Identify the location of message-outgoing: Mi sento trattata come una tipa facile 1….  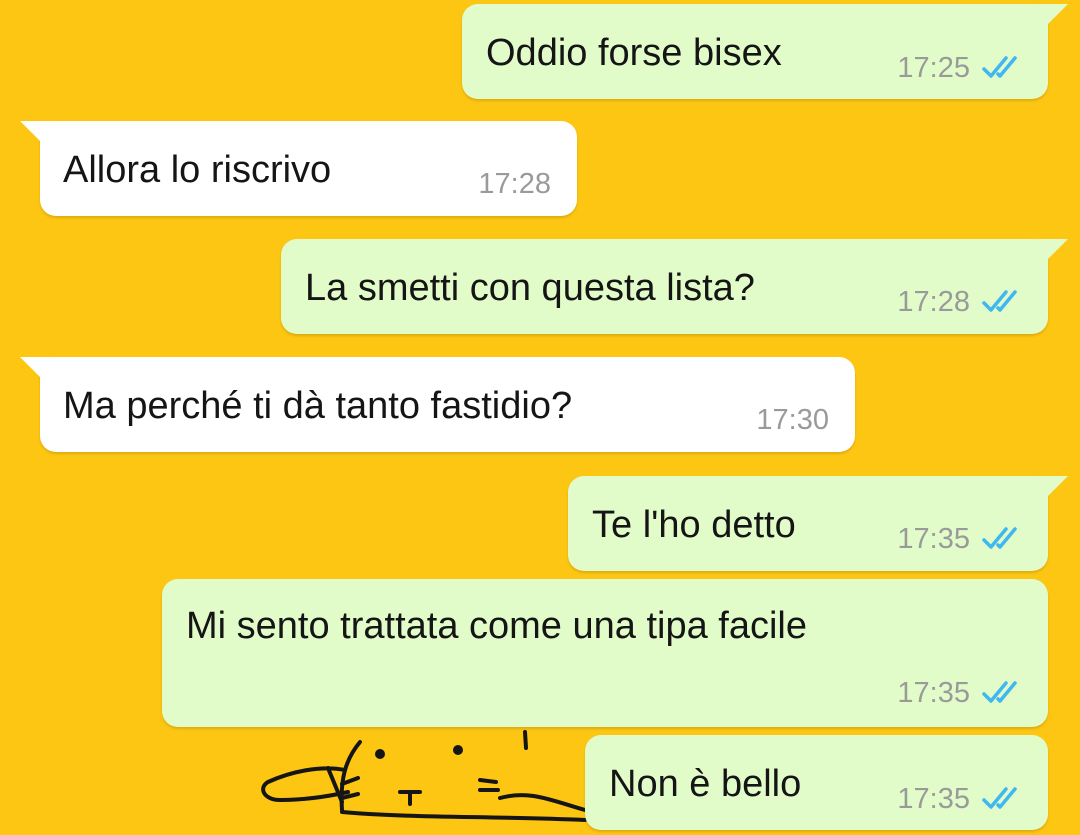
(605, 653).